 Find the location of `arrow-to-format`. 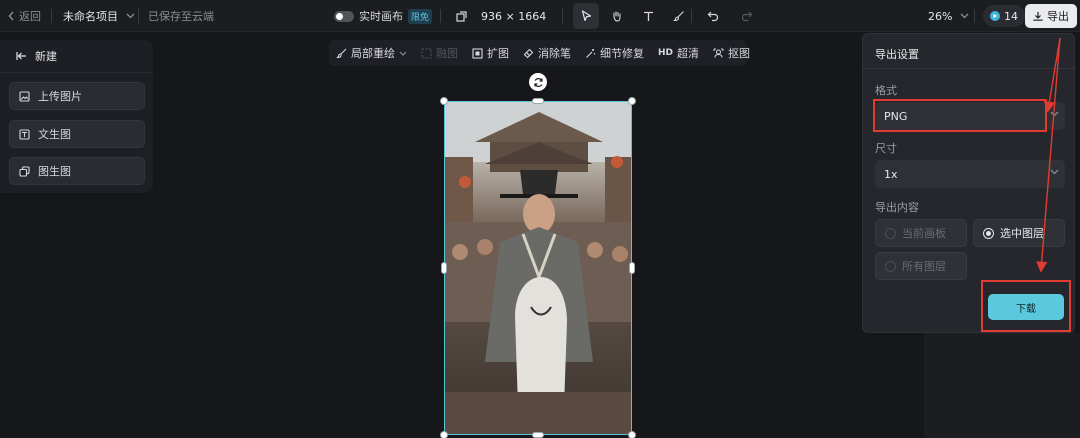

arrow-to-format is located at coordinates (1052, 75).